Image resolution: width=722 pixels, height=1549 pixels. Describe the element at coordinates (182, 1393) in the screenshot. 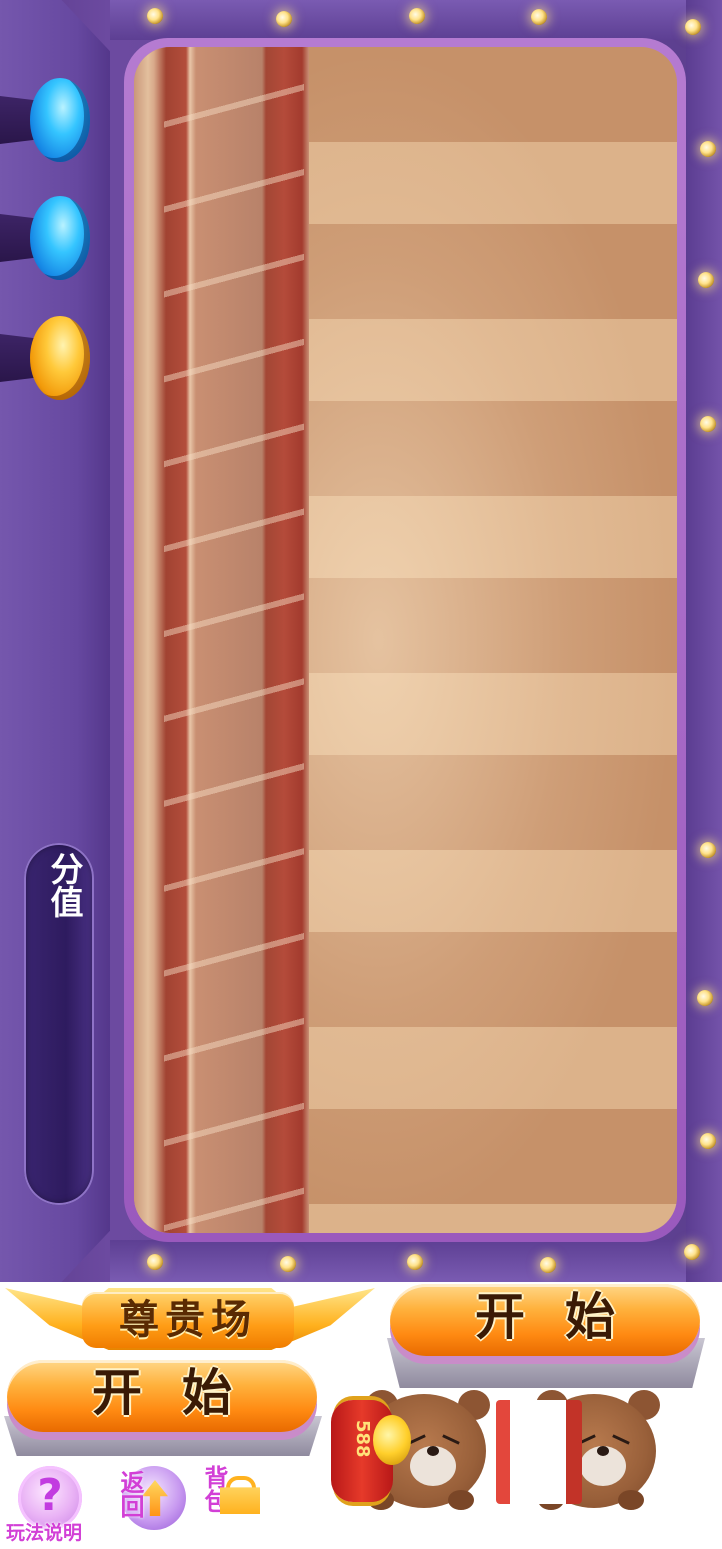

I see `start-button-bottom-label: 开始` at that location.